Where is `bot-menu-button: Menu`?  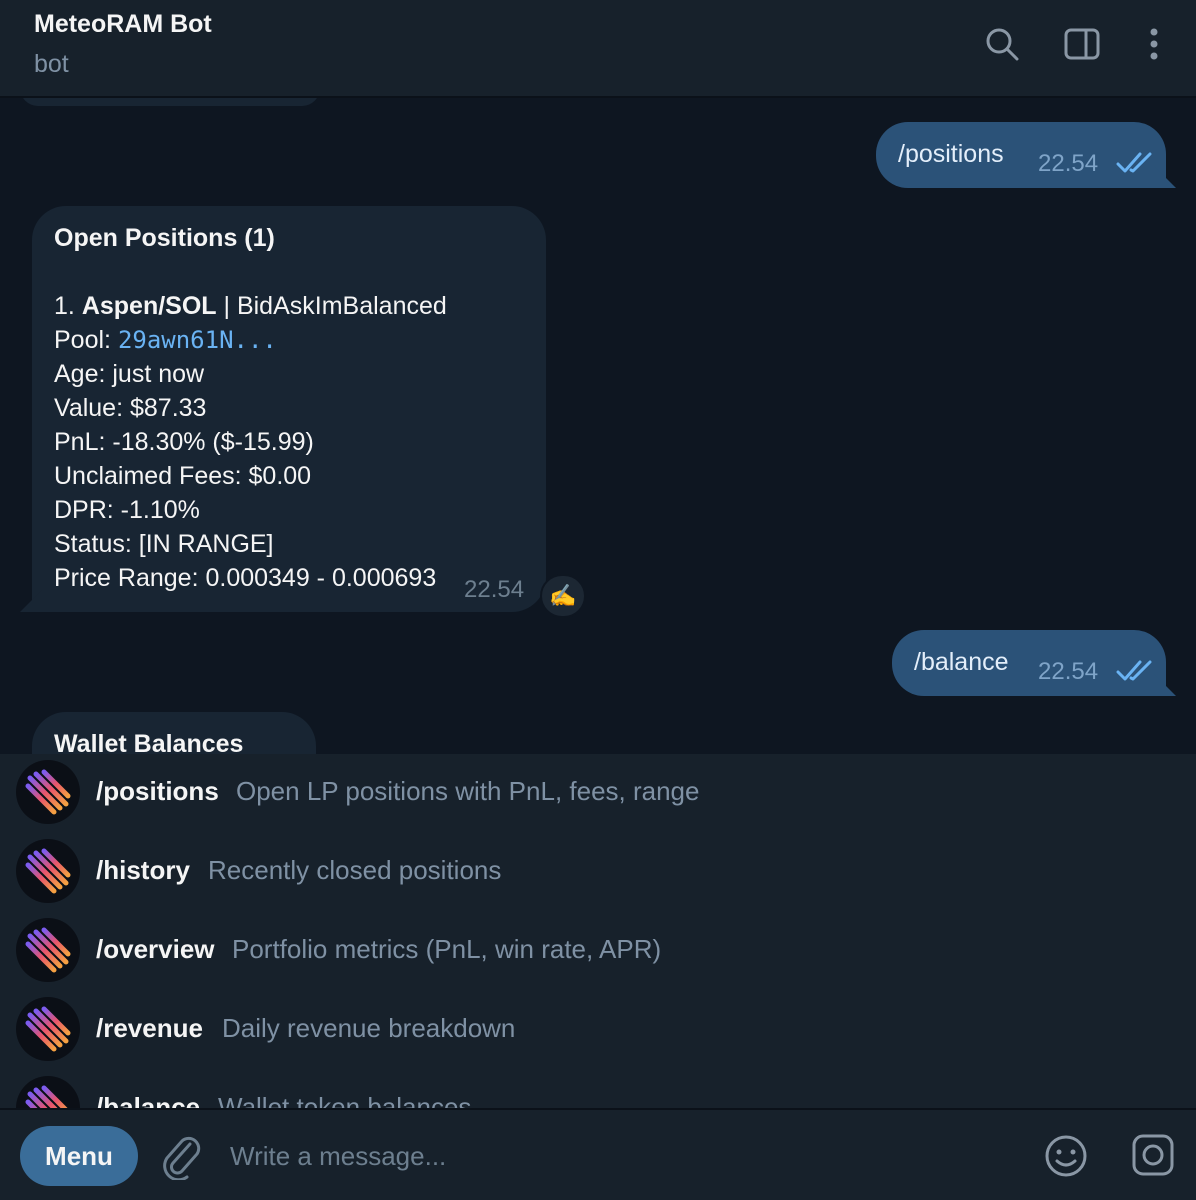
bot-menu-button: Menu is located at coordinates (79, 1156).